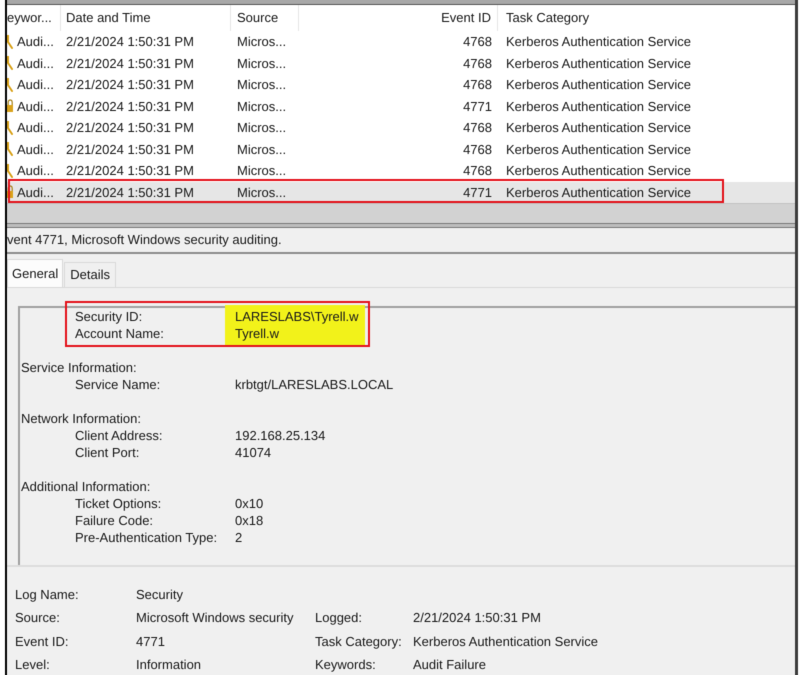 This screenshot has width=804, height=675. I want to click on property-label: Keywords:, so click(346, 665).